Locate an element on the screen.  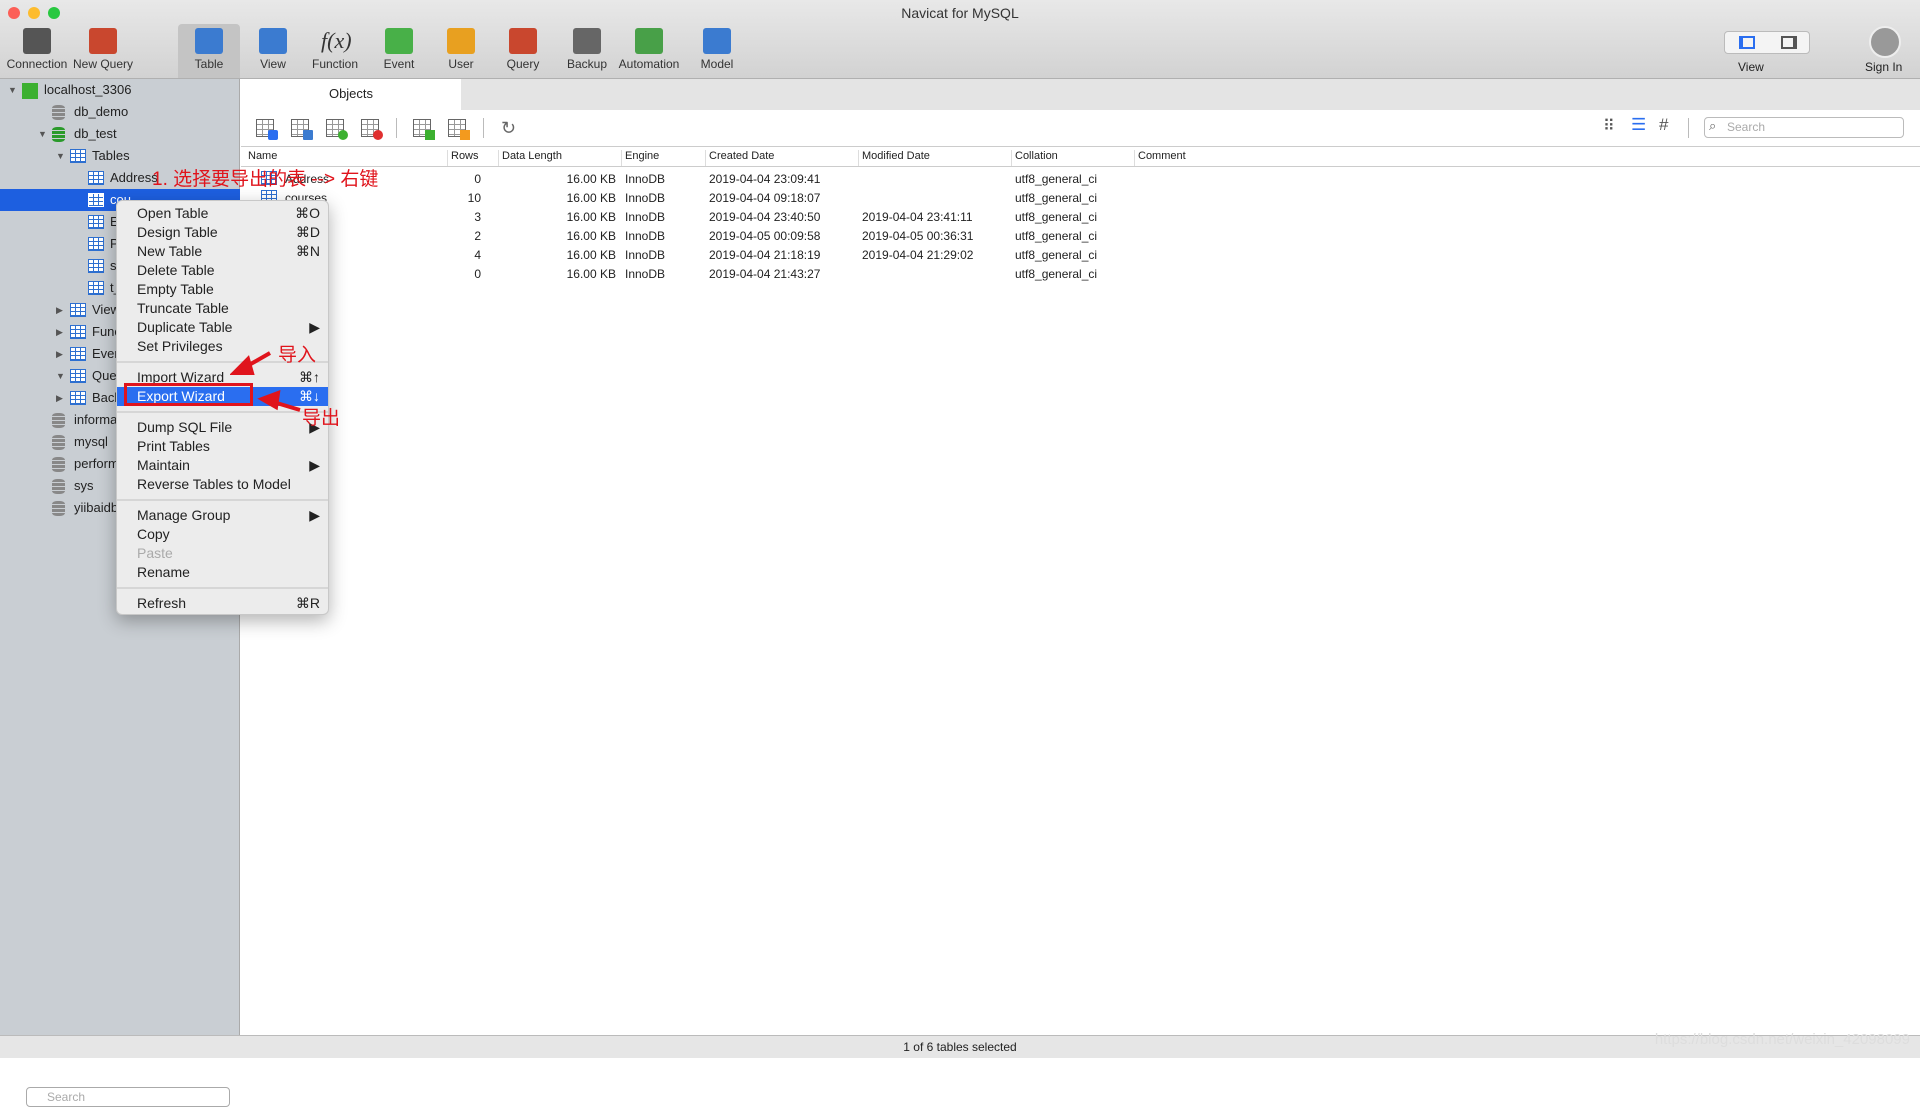
menu-item-dump-sql-file: Dump SQL File ▶ is located at coordinates (222, 427).